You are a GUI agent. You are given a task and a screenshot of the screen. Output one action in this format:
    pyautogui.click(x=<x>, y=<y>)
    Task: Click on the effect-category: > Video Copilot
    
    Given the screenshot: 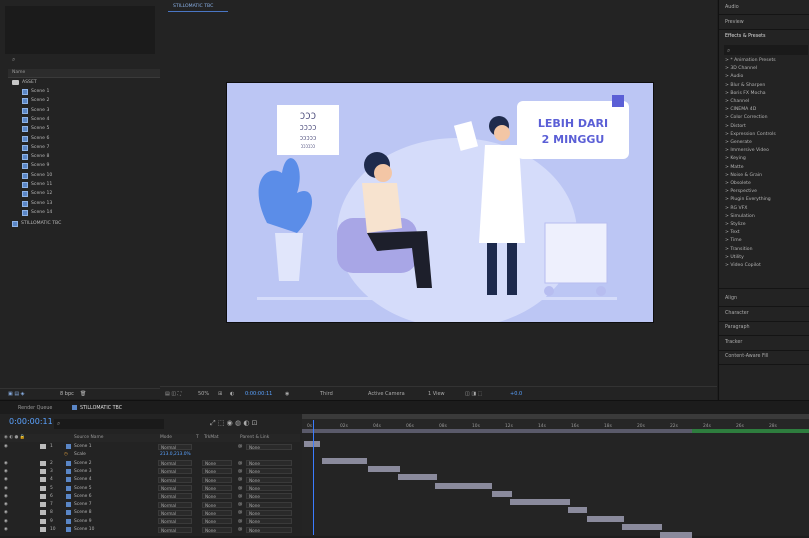 What is the action you would take?
    pyautogui.click(x=743, y=265)
    